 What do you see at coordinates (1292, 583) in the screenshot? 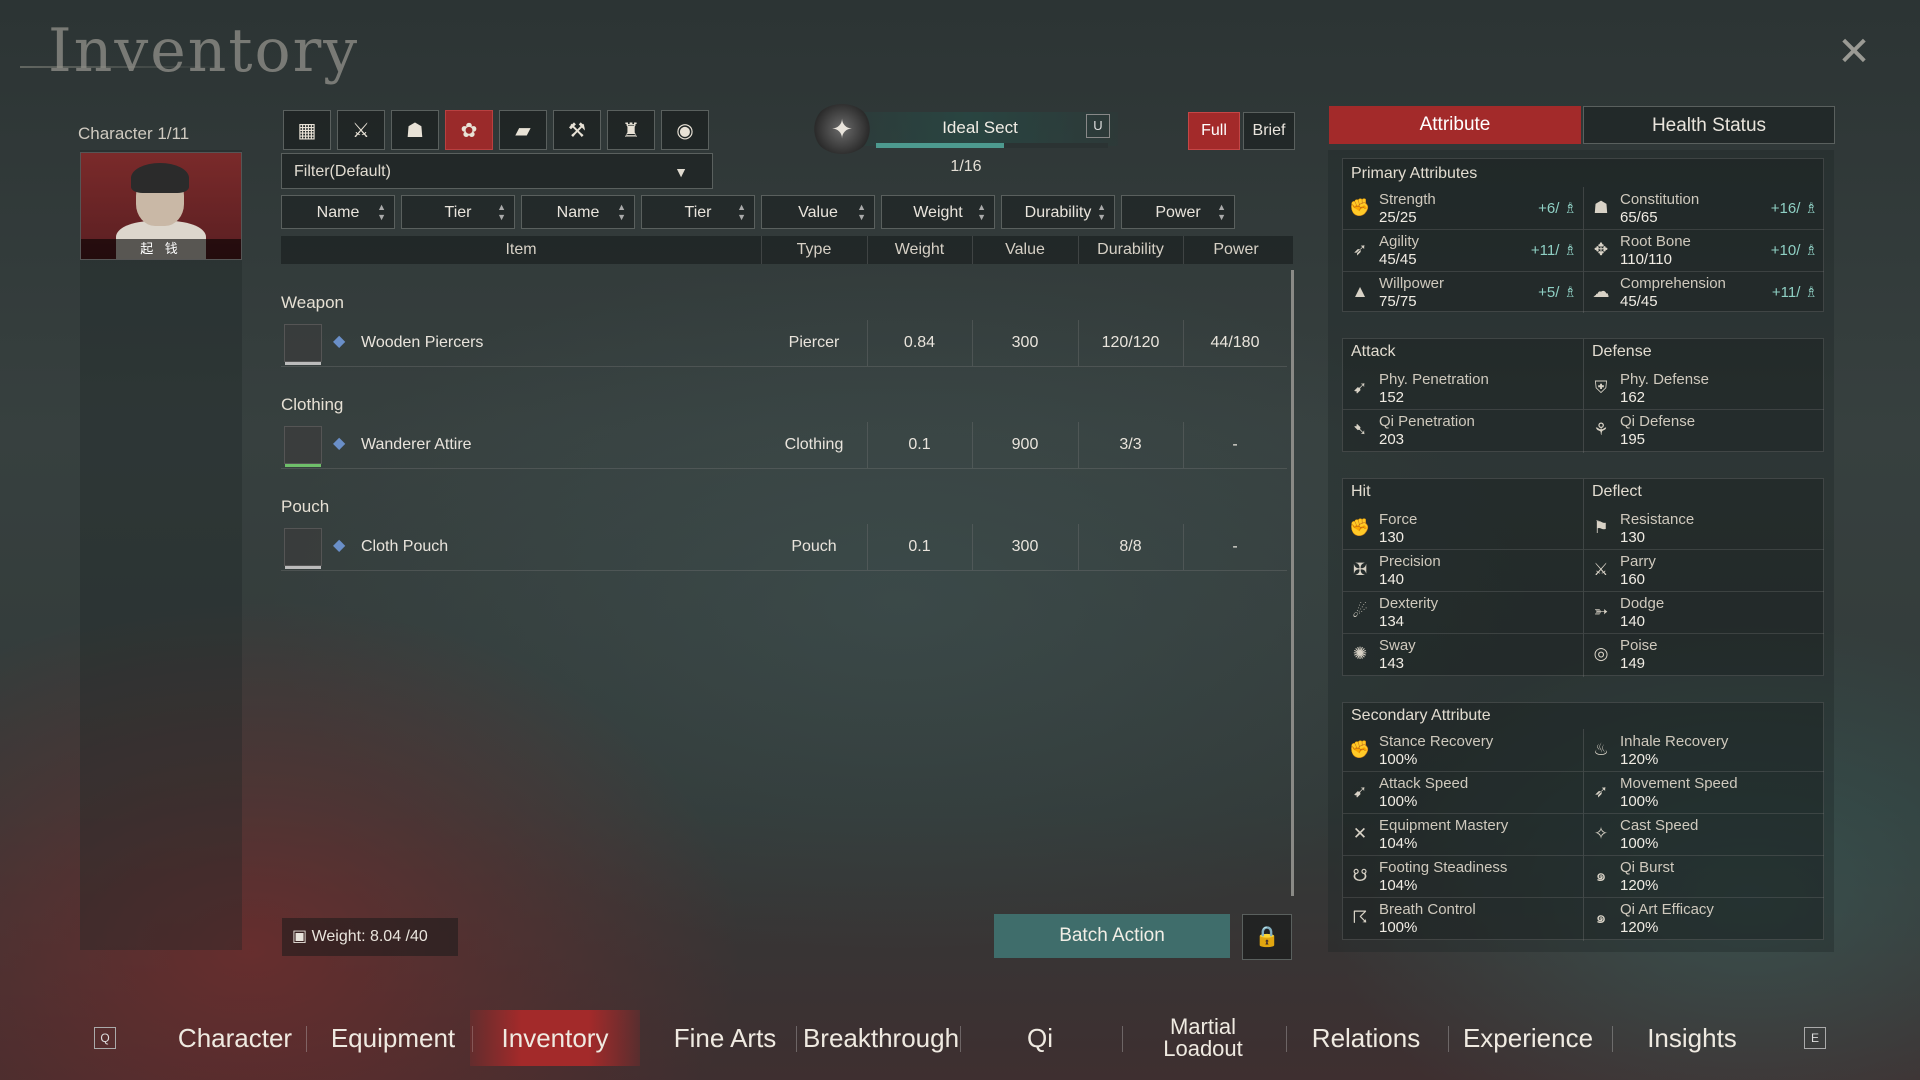
I see `inventory-scrollbar` at bounding box center [1292, 583].